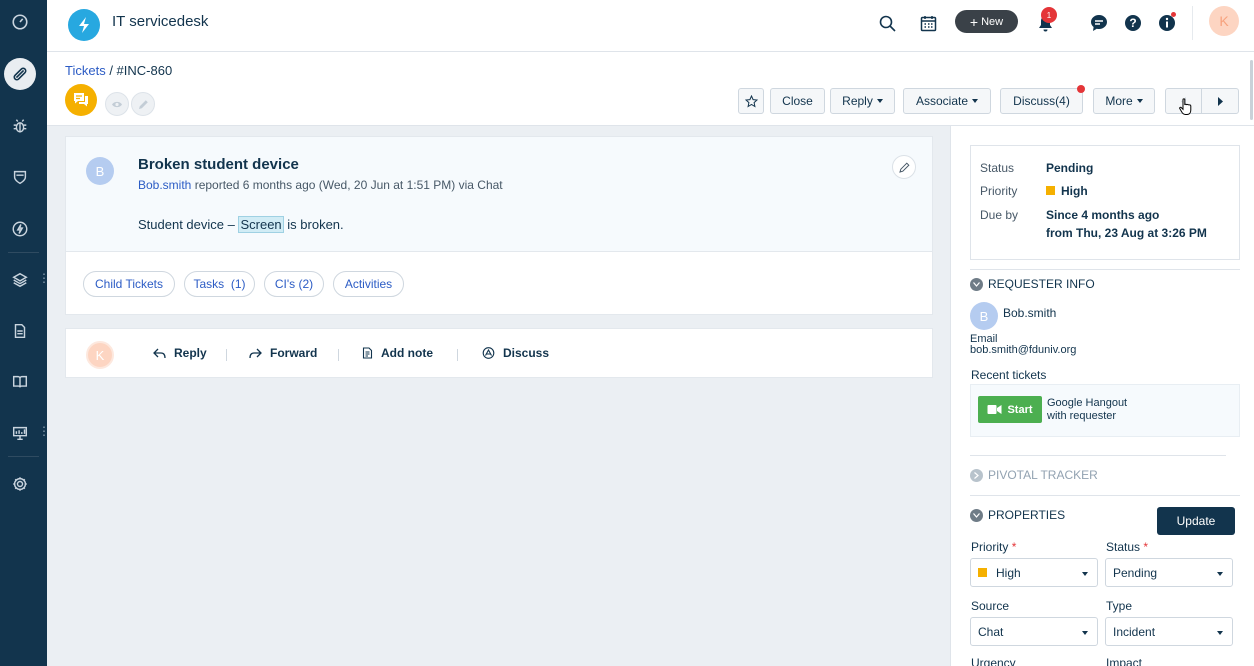 This screenshot has height=666, width=1254. I want to click on reply-action: Reply, so click(180, 353).